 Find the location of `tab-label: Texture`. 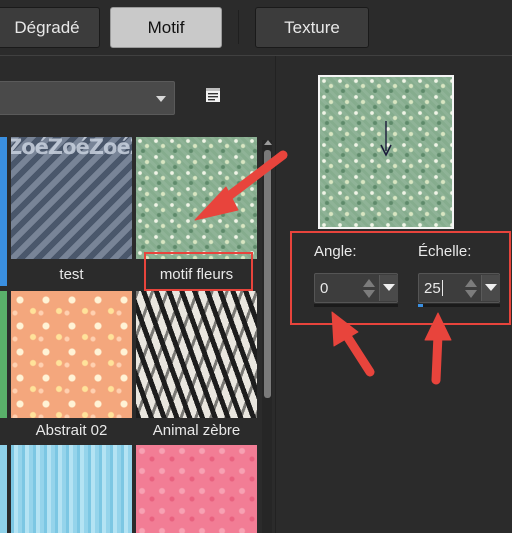

tab-label: Texture is located at coordinates (312, 27).